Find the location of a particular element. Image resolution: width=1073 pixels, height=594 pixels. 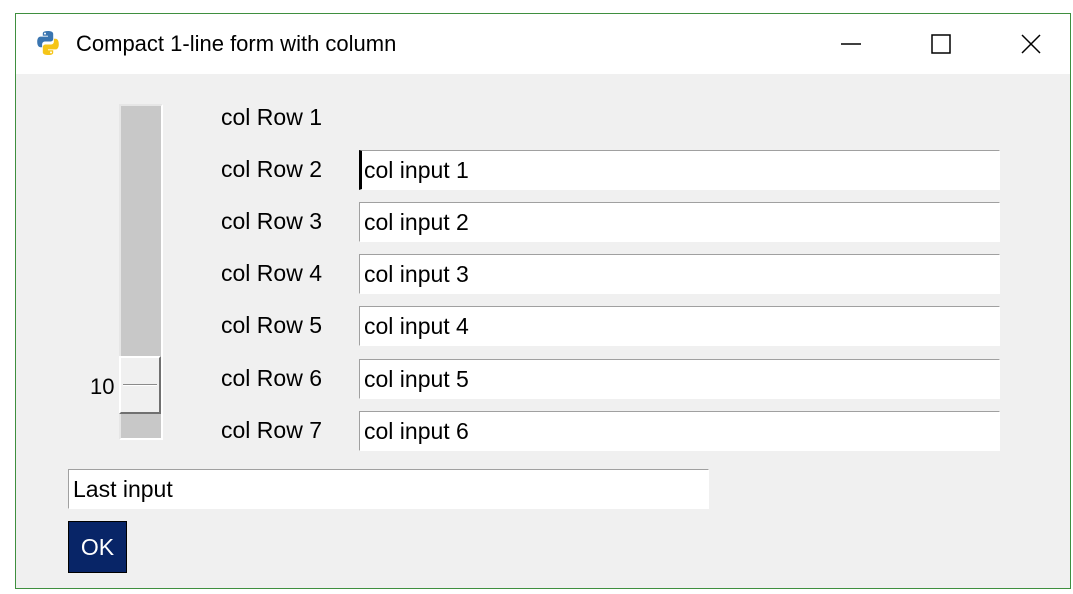

close-button is located at coordinates (1028, 44).